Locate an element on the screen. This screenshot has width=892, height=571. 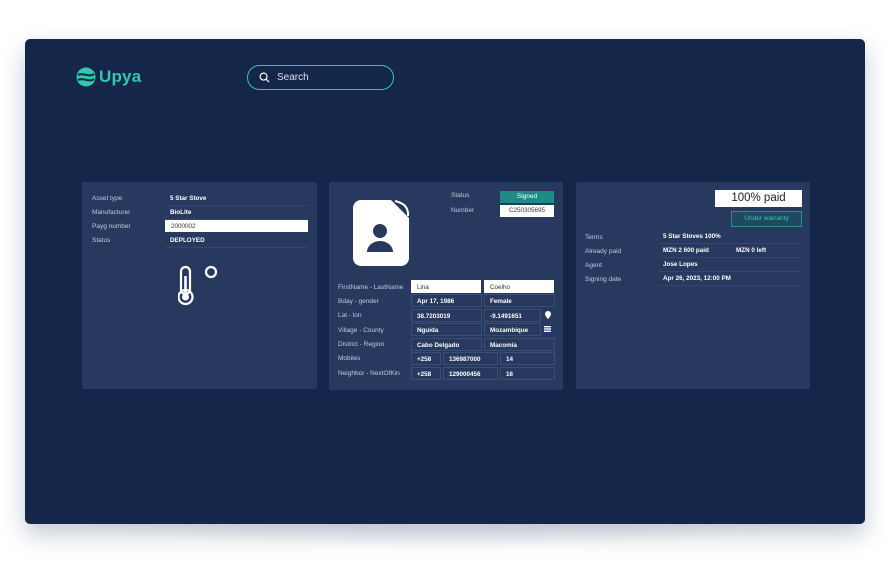
last-name-field: Coelho is located at coordinates (519, 286).